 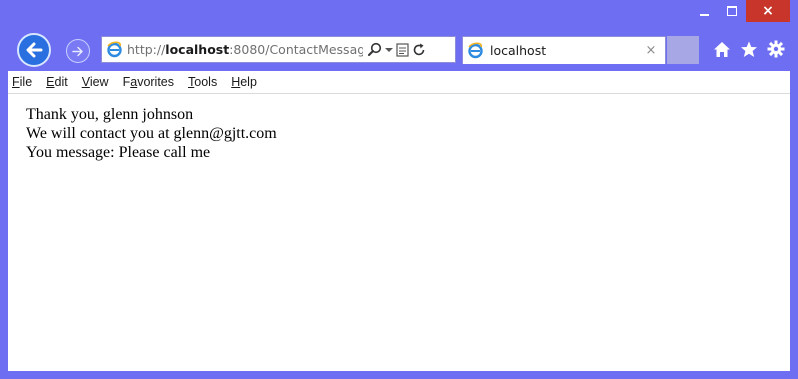 What do you see at coordinates (475, 50) in the screenshot?
I see `ie-tab-icon` at bounding box center [475, 50].